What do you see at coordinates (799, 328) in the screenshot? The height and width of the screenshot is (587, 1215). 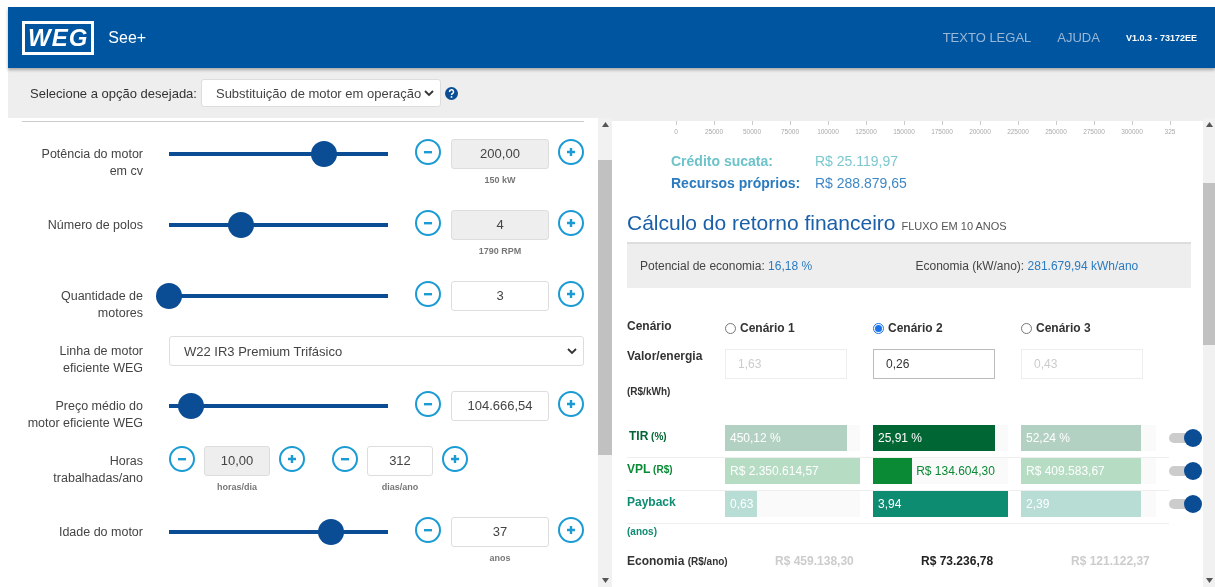 I see `scenario-radio: Cenário 1` at bounding box center [799, 328].